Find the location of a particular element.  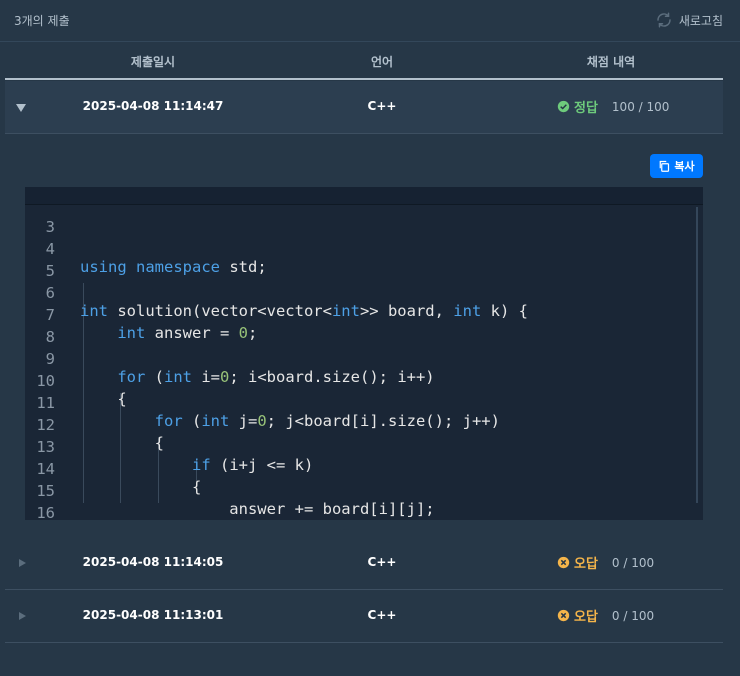

submission-result: 정답 100 / 100 is located at coordinates (613, 106).